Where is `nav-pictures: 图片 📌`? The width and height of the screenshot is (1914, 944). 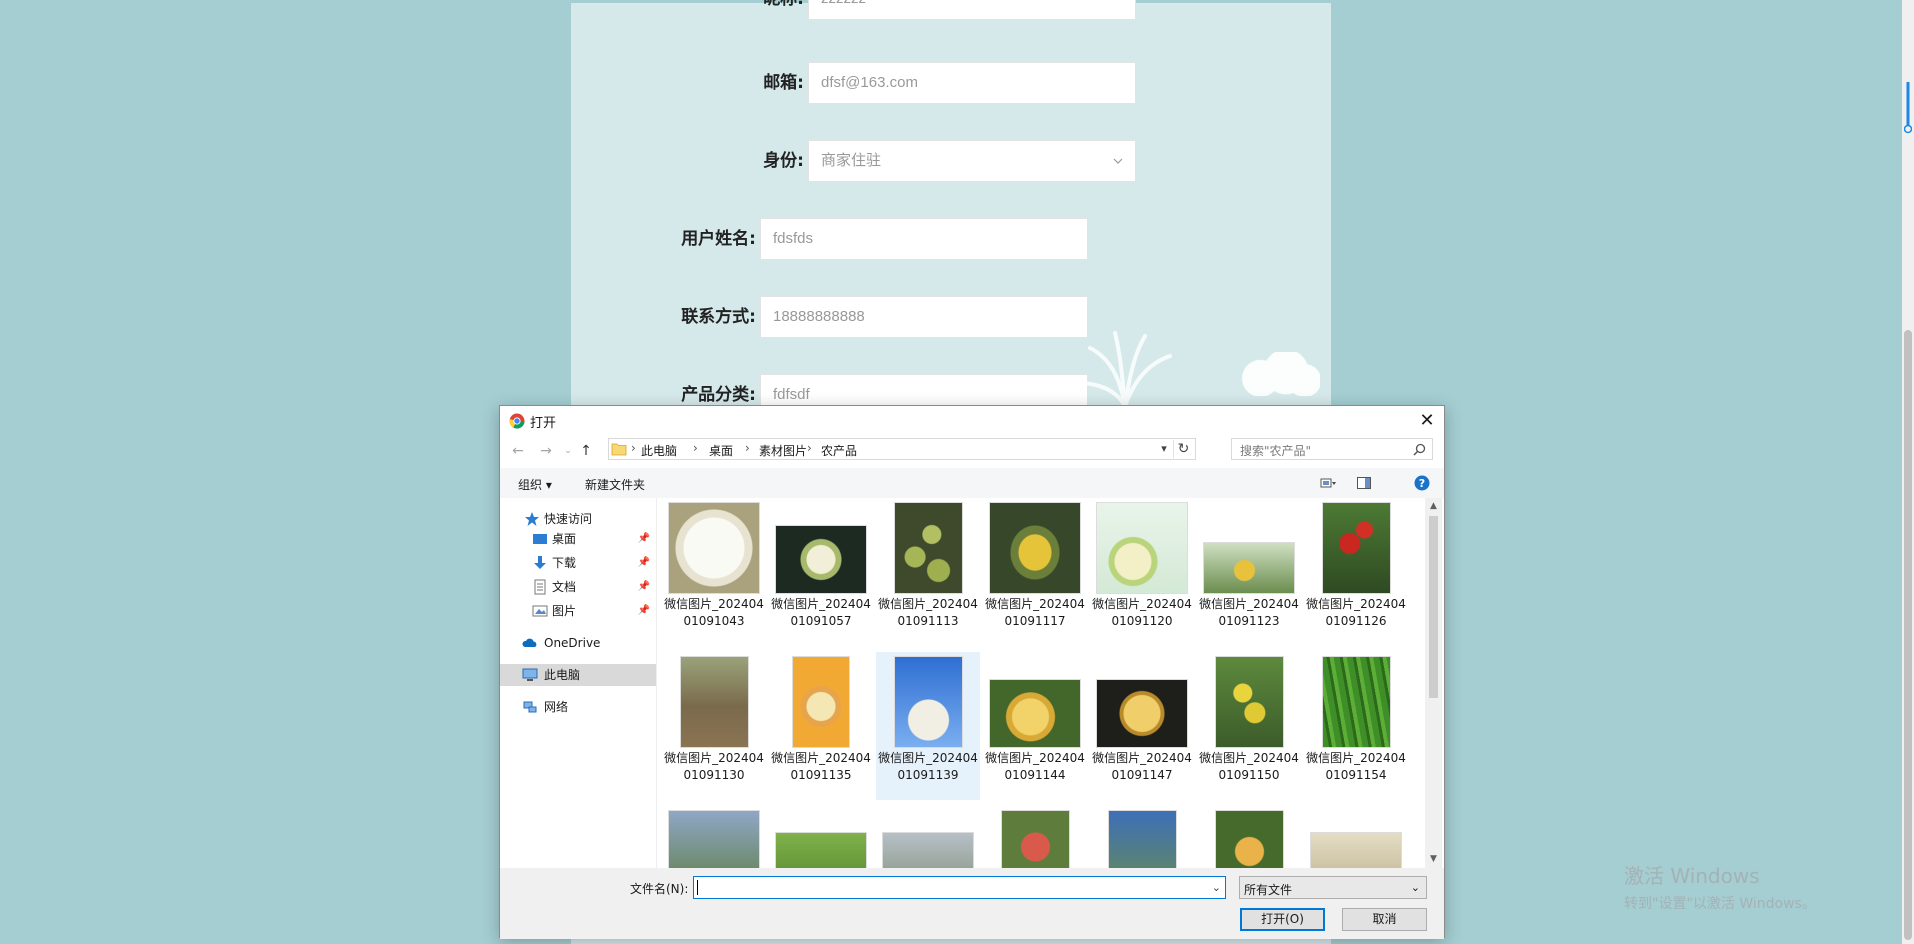
nav-pictures: 图片 📌 is located at coordinates (578, 611).